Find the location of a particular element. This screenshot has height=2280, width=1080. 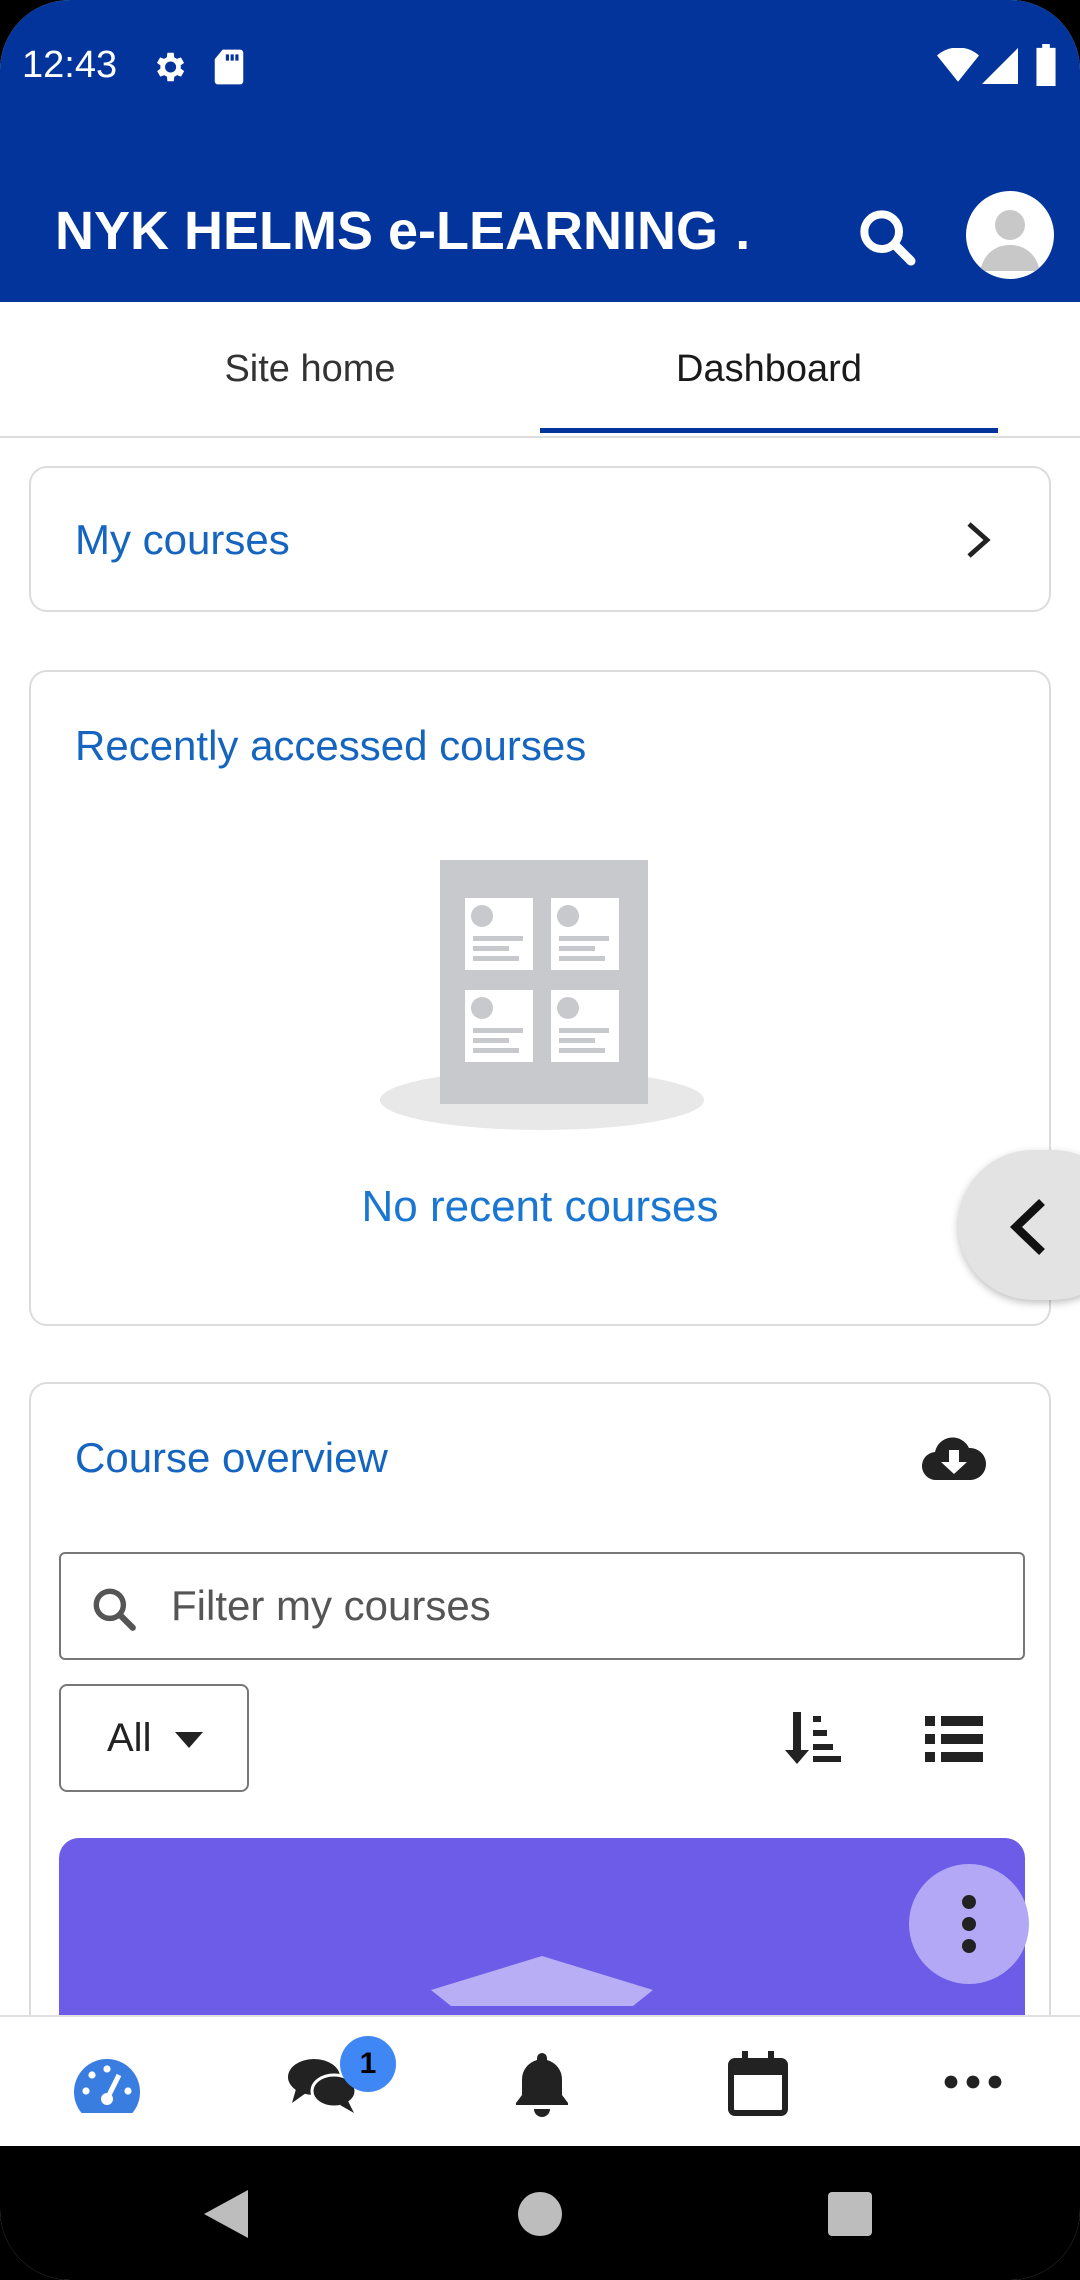

status-time: 12:43 is located at coordinates (70, 65).